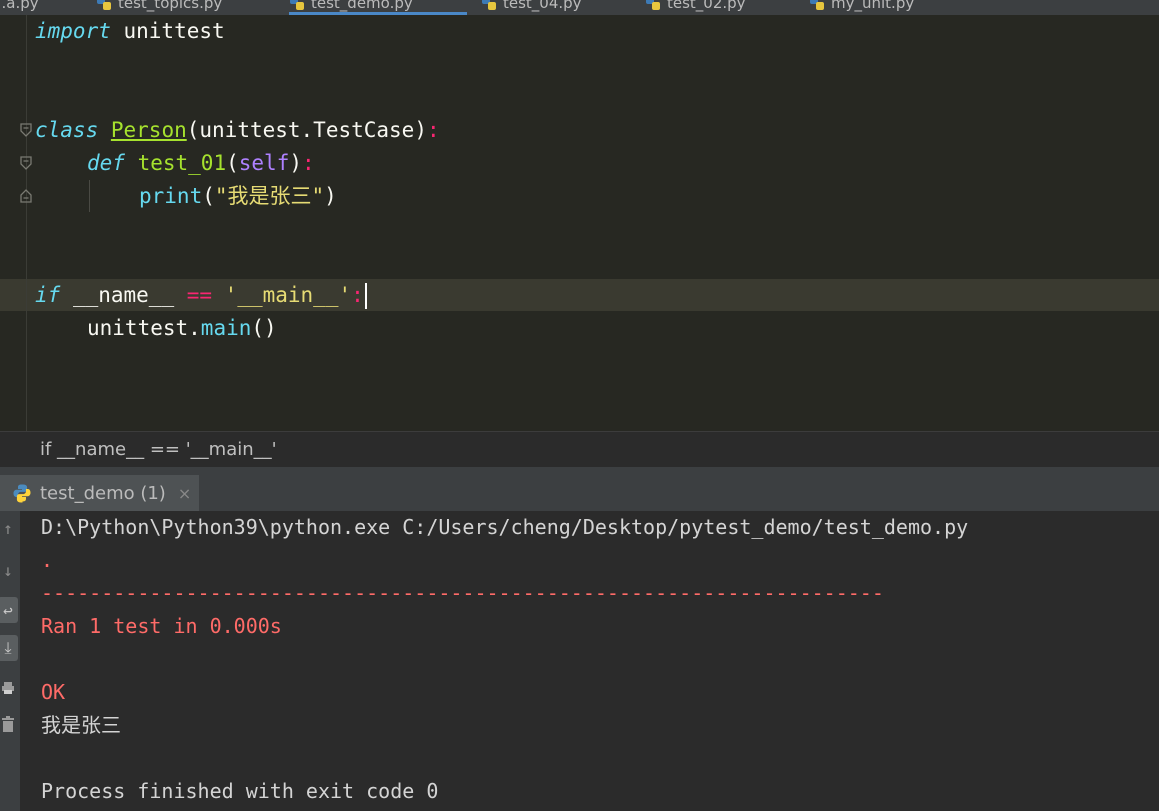  I want to click on print-icon, so click(9, 688).